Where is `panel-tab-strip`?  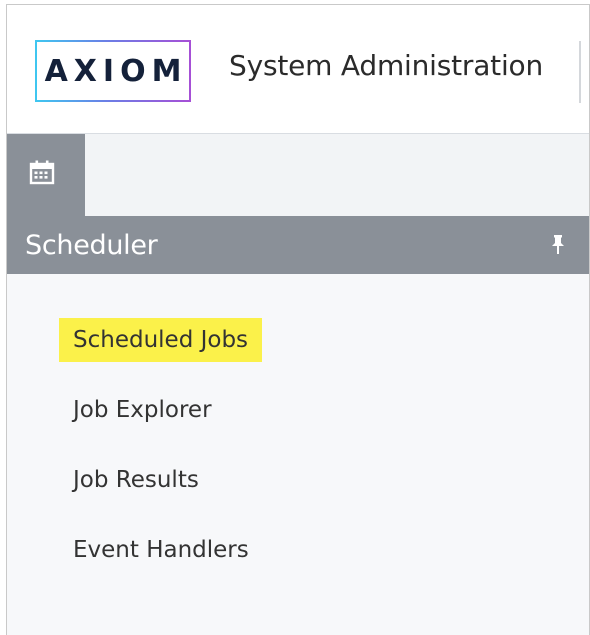 panel-tab-strip is located at coordinates (298, 175).